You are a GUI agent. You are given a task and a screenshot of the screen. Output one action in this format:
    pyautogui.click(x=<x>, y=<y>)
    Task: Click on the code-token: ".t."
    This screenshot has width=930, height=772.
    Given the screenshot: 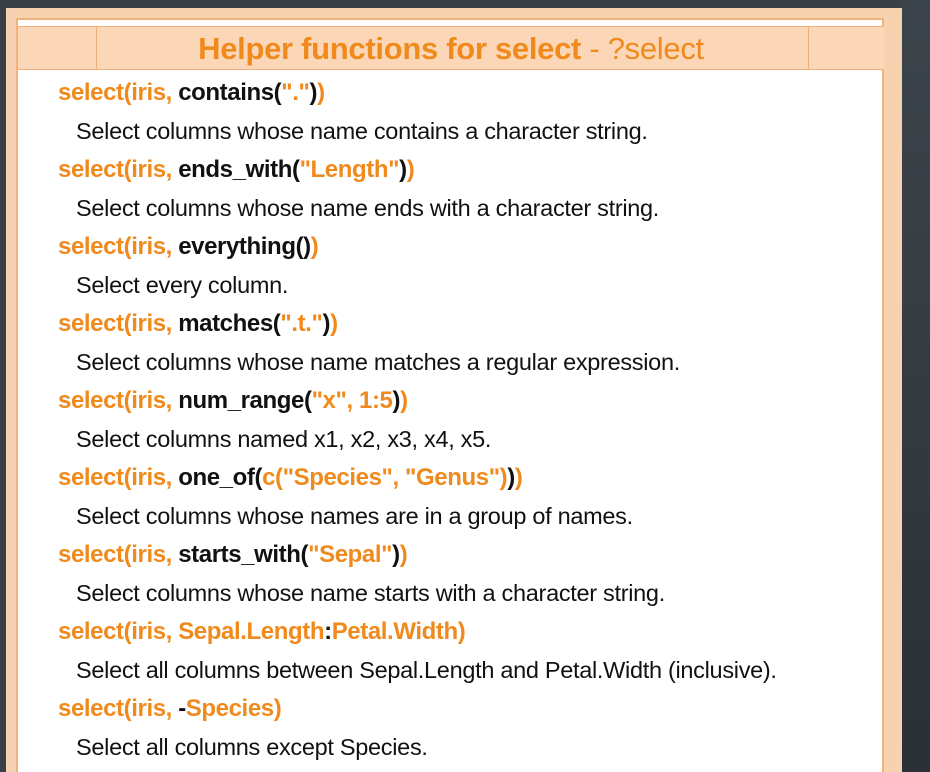 What is the action you would take?
    pyautogui.click(x=301, y=323)
    